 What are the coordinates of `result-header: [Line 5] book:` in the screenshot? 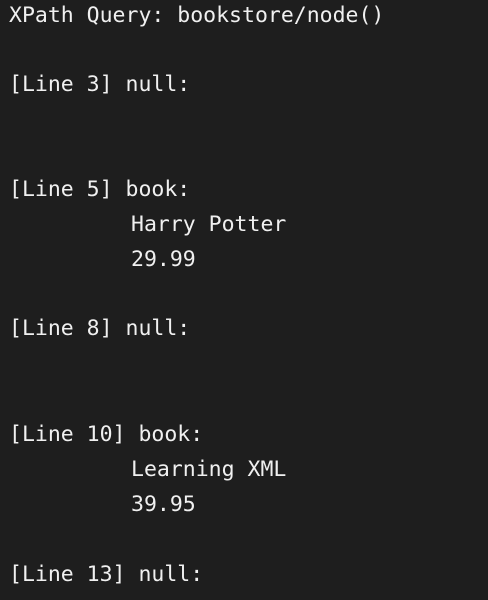 It's located at (100, 189).